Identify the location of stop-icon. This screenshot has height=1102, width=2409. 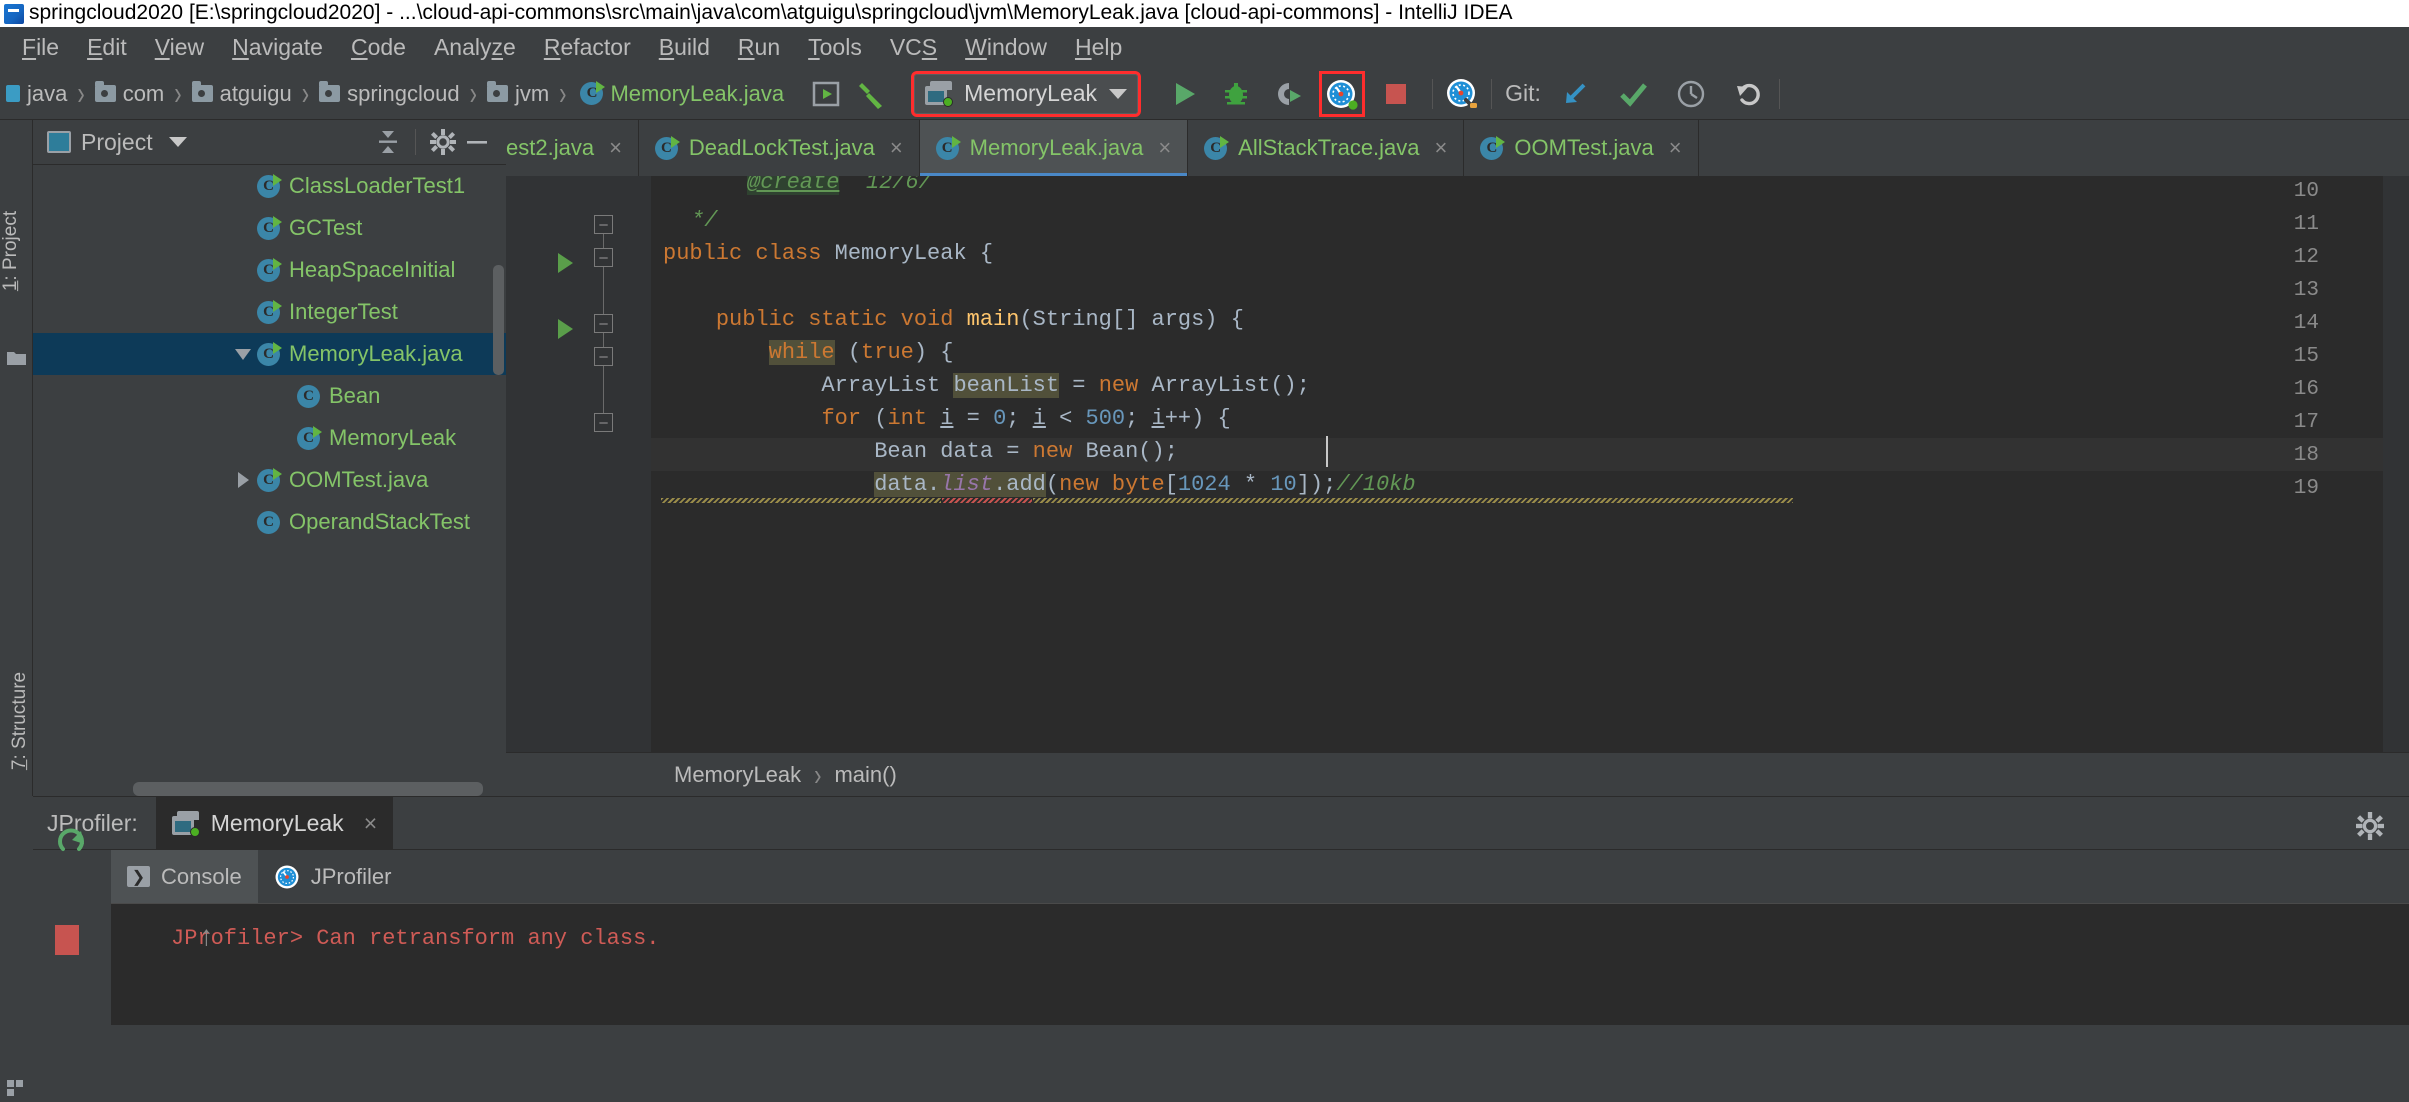
(67, 940).